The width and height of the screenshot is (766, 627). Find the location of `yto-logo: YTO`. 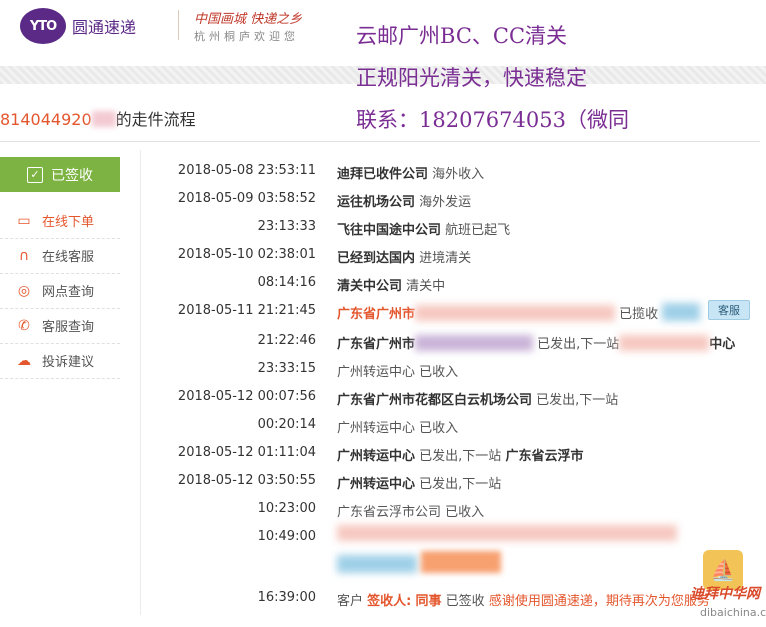

yto-logo: YTO is located at coordinates (43, 26).